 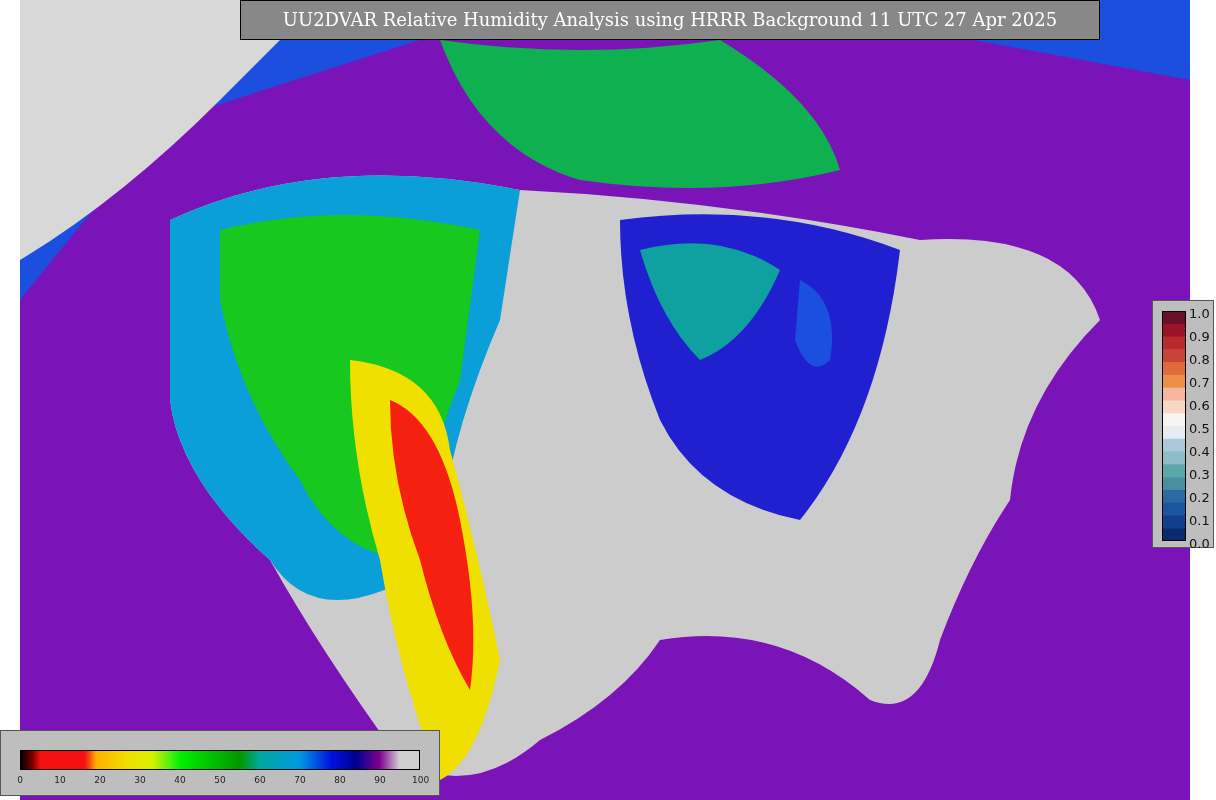 What do you see at coordinates (140, 780) in the screenshot?
I see `tick-label: 30` at bounding box center [140, 780].